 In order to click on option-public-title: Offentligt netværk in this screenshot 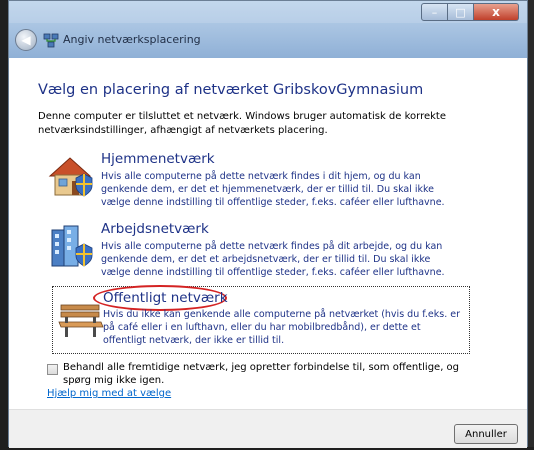, I will do `click(165, 298)`.